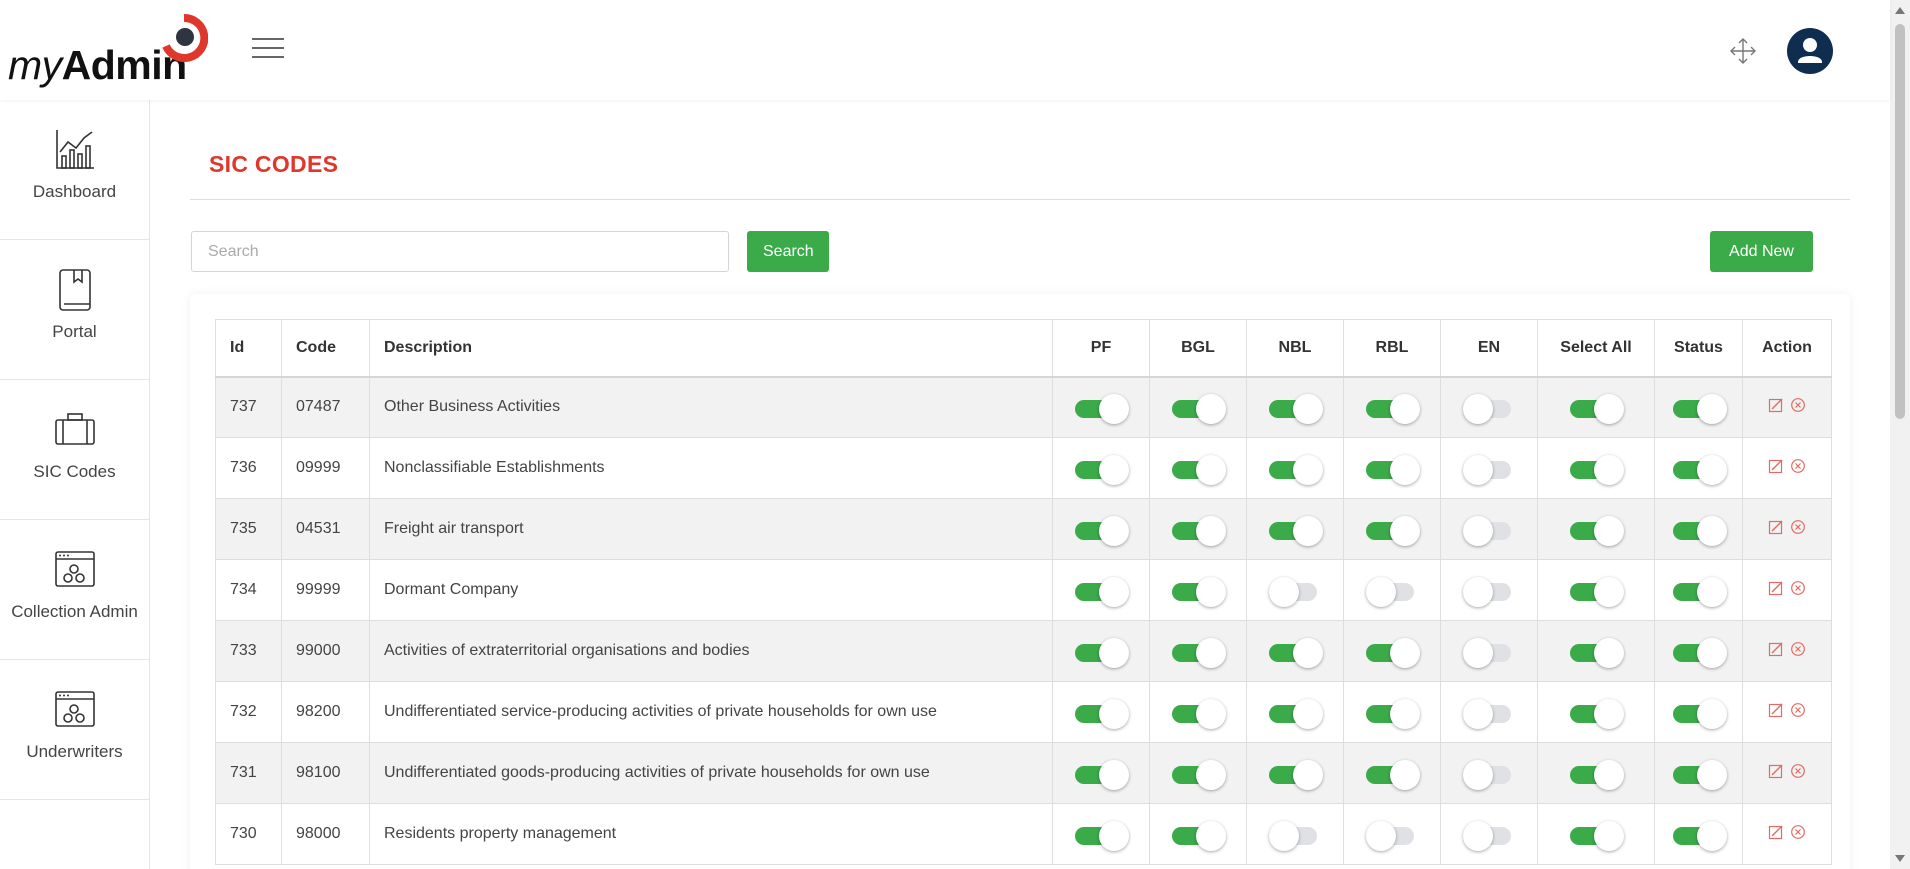 Image resolution: width=1910 pixels, height=869 pixels. What do you see at coordinates (711, 348) in the screenshot?
I see `column-header-description: Description` at bounding box center [711, 348].